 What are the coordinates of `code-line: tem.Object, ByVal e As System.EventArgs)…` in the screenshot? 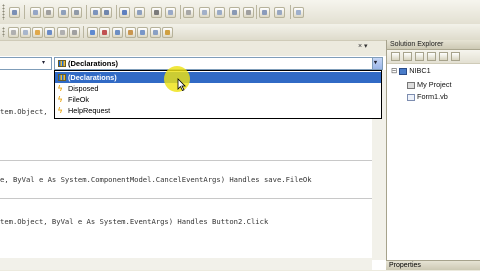 It's located at (134, 221).